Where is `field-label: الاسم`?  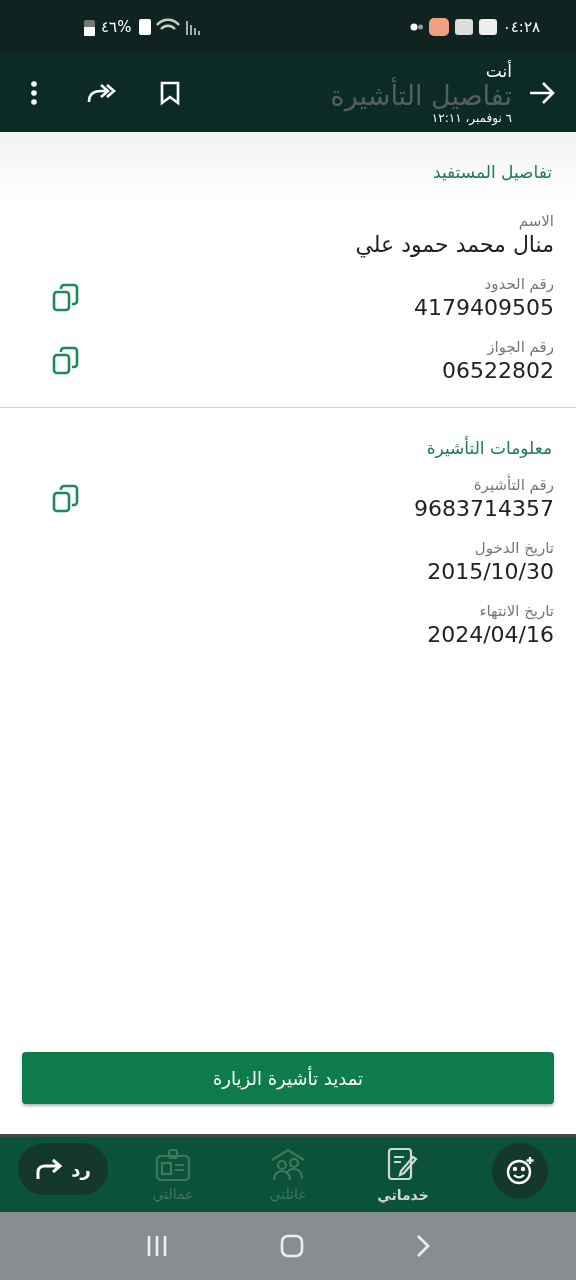 field-label: الاسم is located at coordinates (536, 221).